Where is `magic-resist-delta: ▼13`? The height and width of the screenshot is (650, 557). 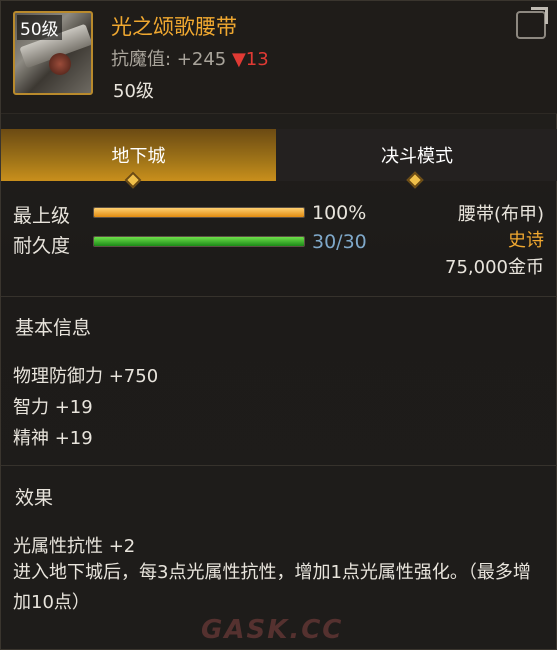 magic-resist-delta: ▼13 is located at coordinates (250, 59).